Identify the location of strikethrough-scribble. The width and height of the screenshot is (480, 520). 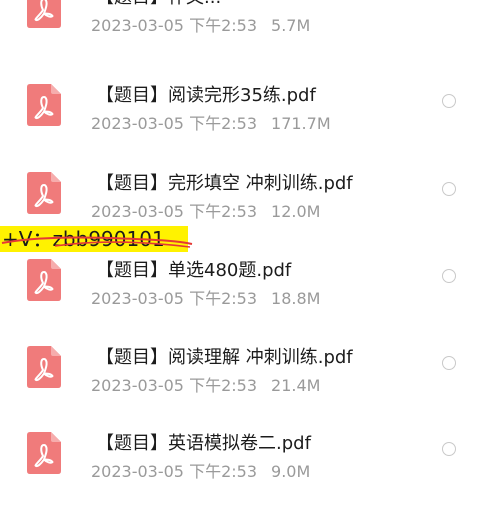
(97, 242).